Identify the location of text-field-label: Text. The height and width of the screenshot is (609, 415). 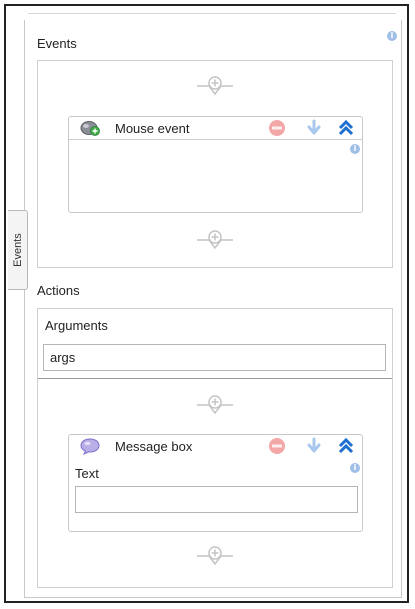
(87, 473).